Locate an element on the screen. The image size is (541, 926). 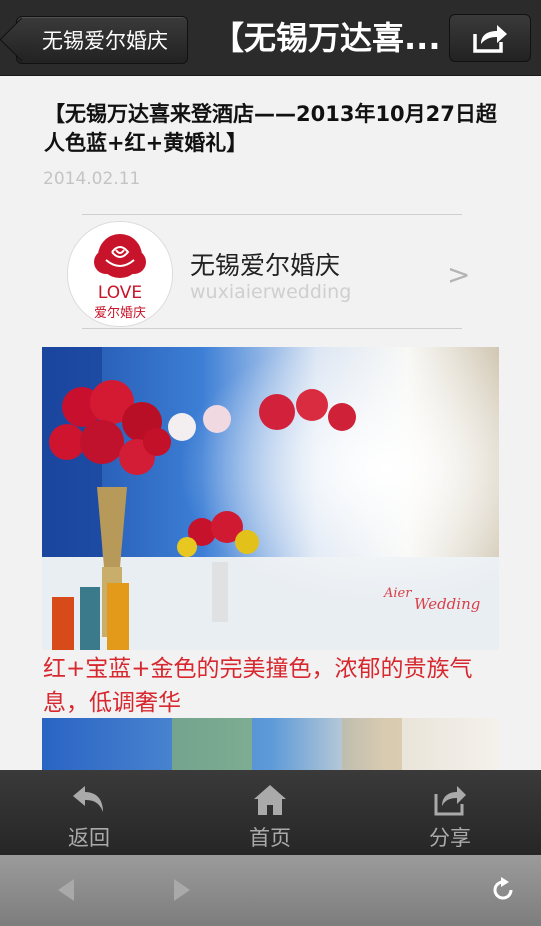
logo-brand-text: 爱尔婚庆 is located at coordinates (119, 313).